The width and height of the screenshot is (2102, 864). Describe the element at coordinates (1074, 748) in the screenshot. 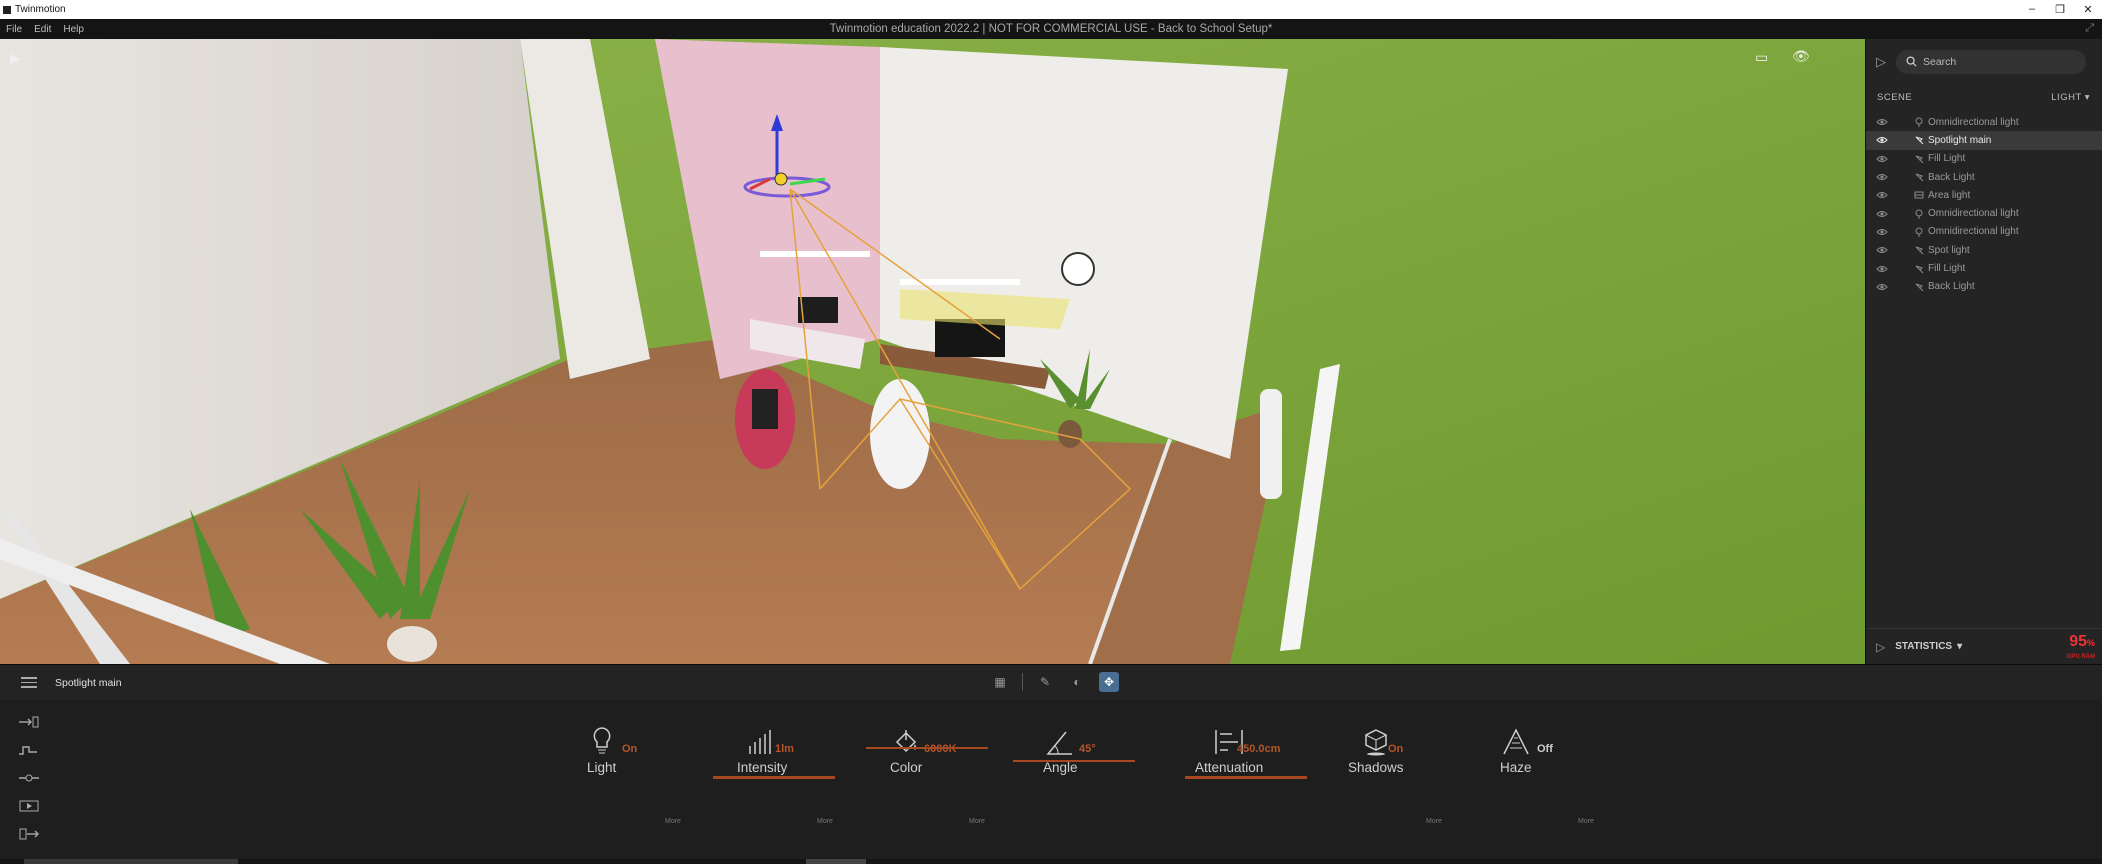

I see `prop-angle: Angle 45°` at that location.